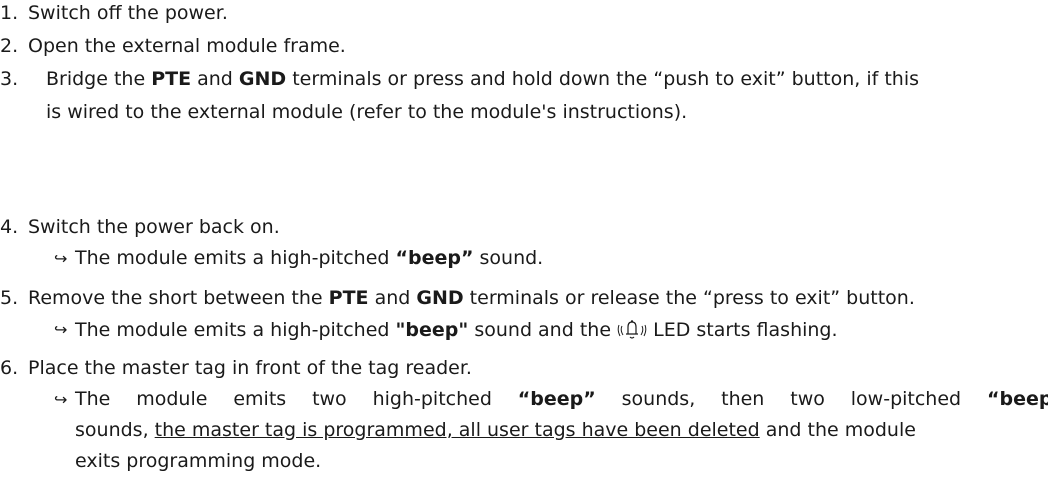 Image resolution: width=1048 pixels, height=484 pixels. Describe the element at coordinates (632, 329) in the screenshot. I see `bell-led-icon` at that location.